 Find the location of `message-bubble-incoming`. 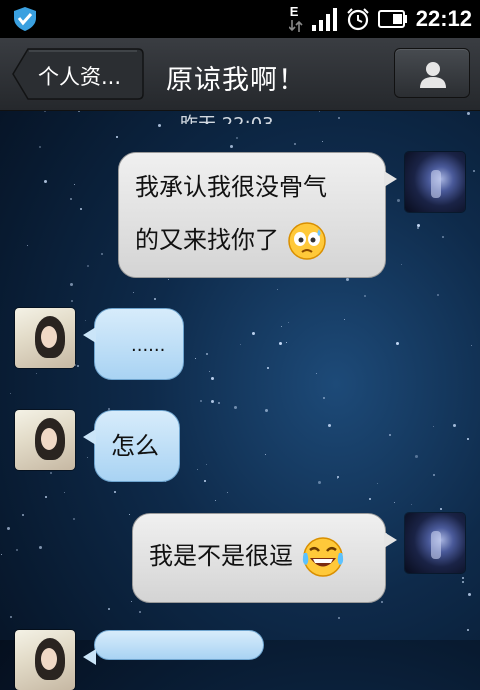

message-bubble-incoming is located at coordinates (173, 647).